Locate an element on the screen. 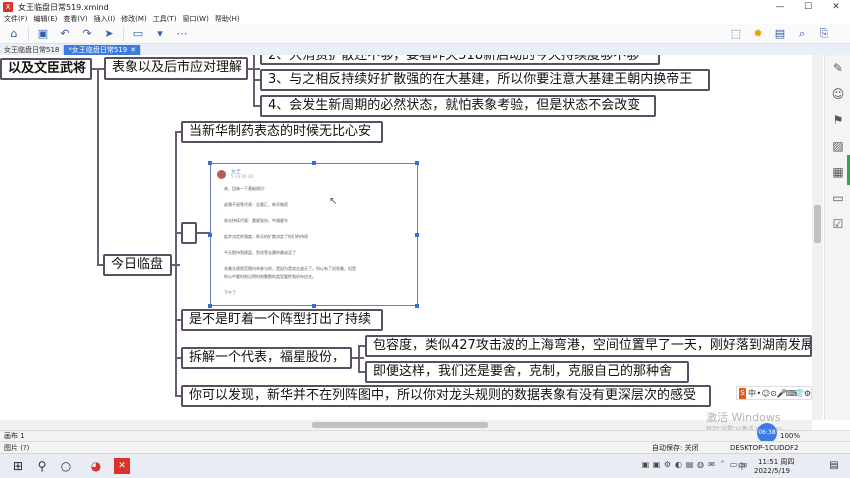  topic-item-a2: 2、大消费扩散还不够，要看昨天518新启动的今天持续度够不够 is located at coordinates (460, 60).